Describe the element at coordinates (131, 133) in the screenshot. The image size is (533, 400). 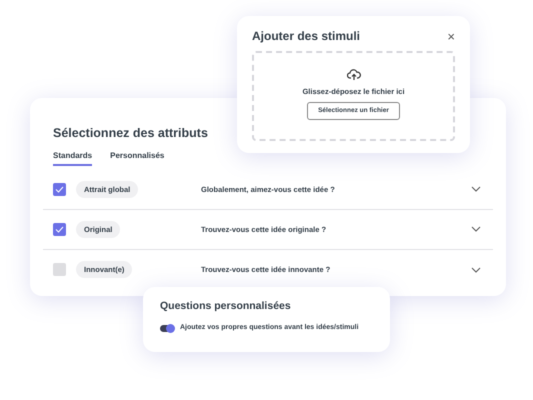
I see `panel-title: Sélectionnez des attributs` at that location.